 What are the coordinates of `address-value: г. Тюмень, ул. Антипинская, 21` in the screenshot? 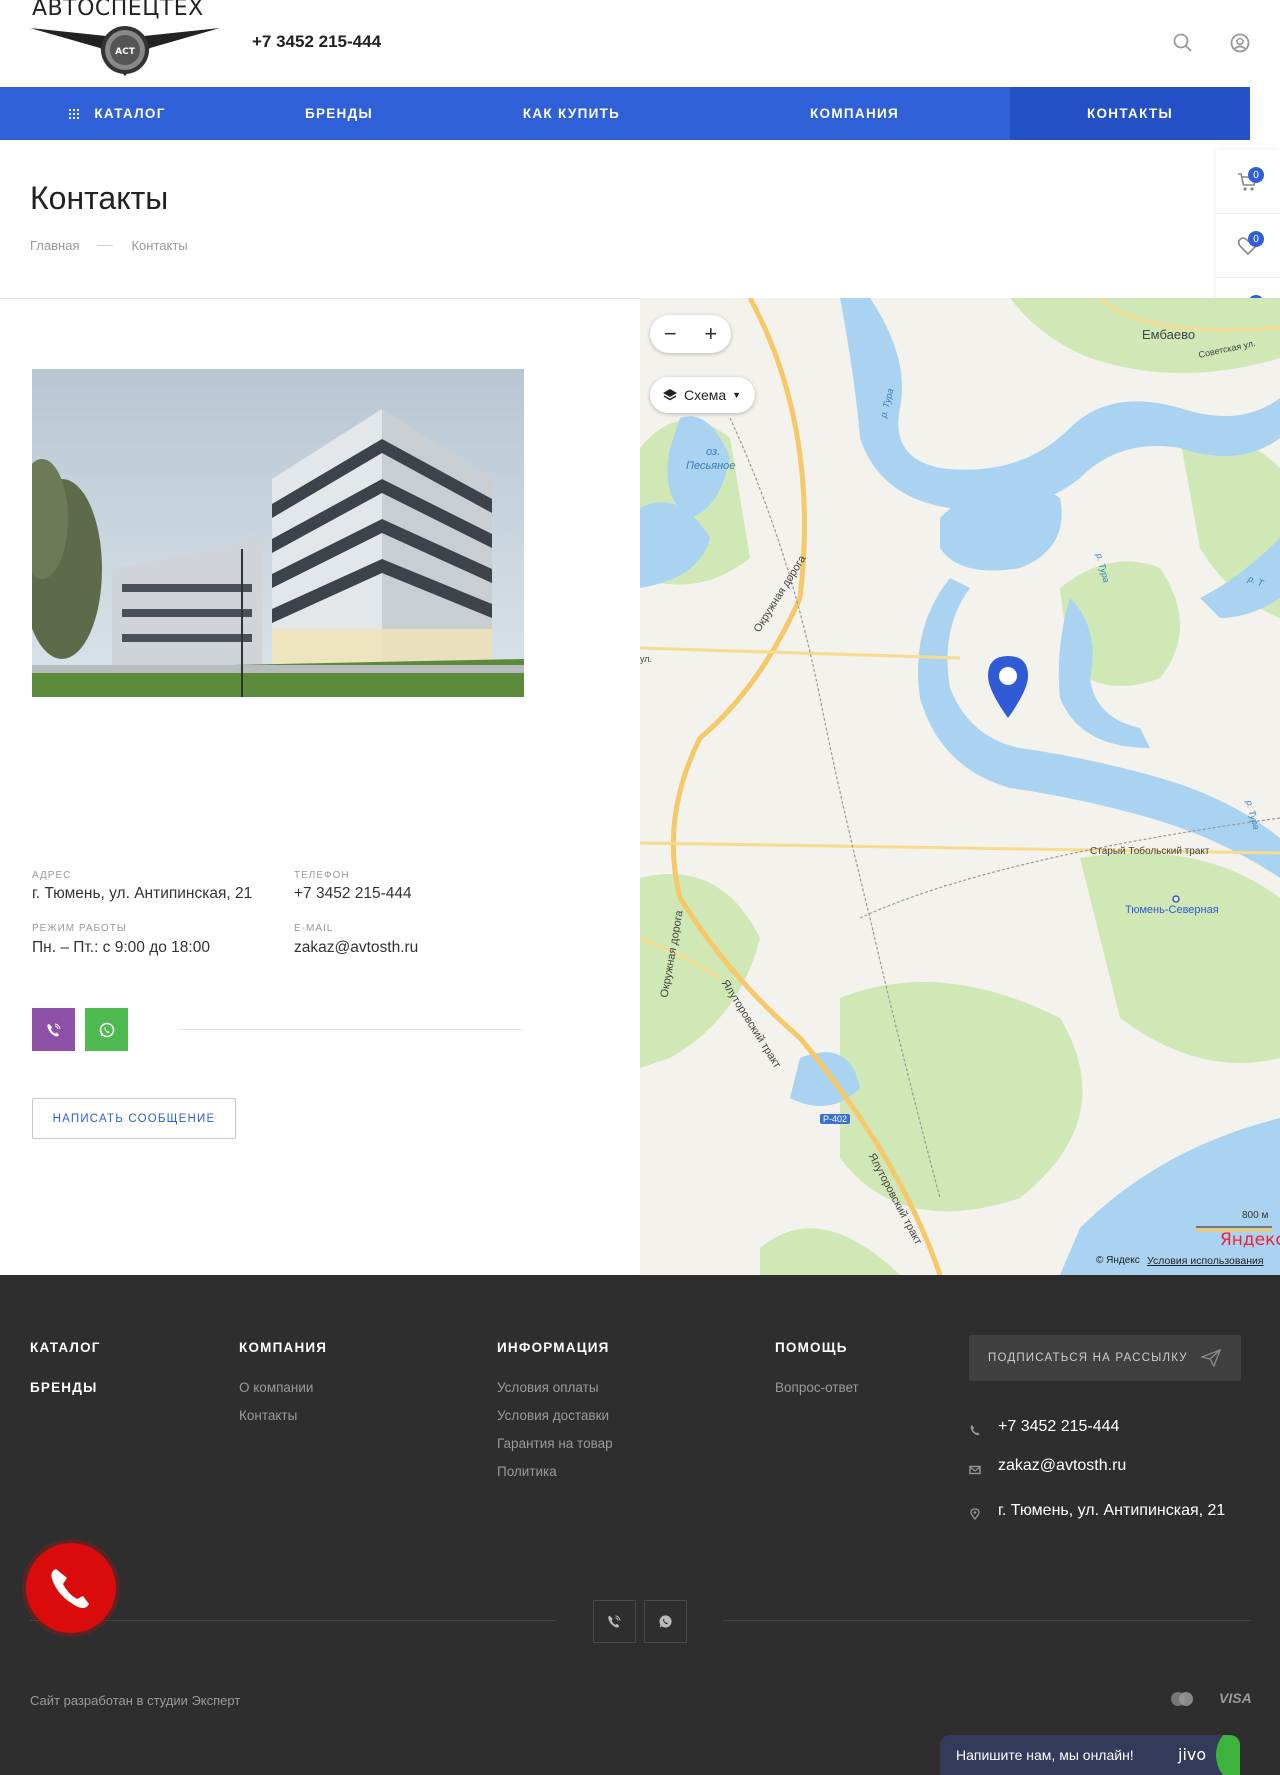 It's located at (142, 893).